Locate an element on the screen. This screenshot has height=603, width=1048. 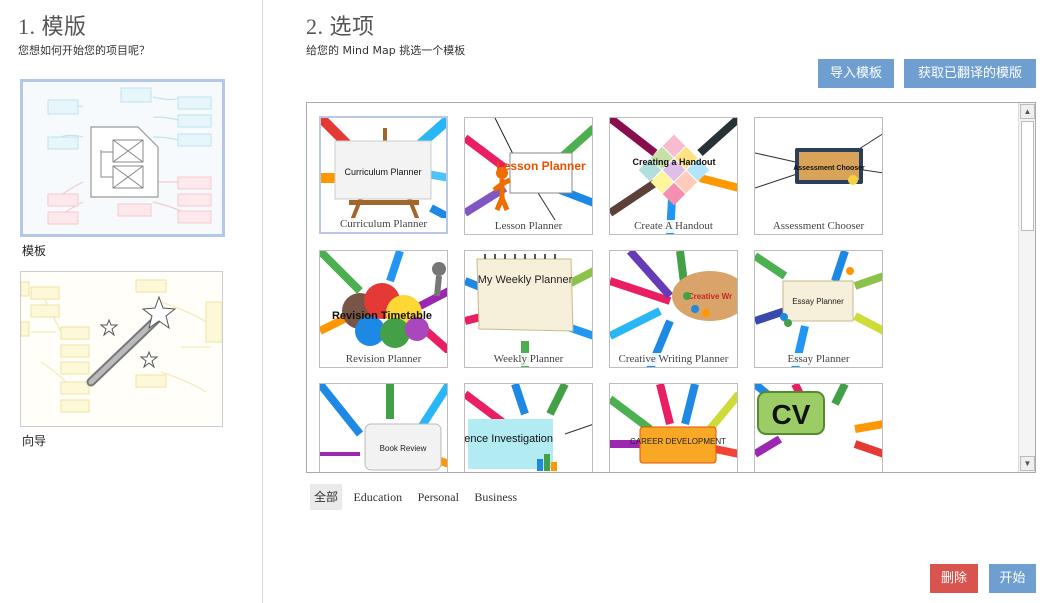
template-label: Lesson Planner is located at coordinates (528, 226).